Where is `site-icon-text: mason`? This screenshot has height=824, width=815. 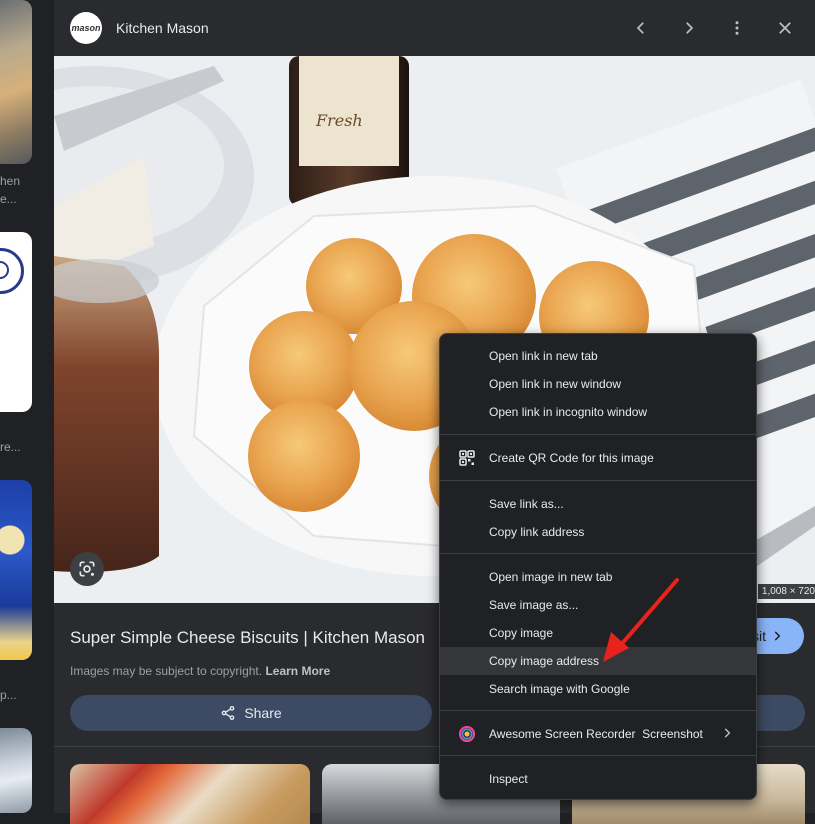 site-icon-text: mason is located at coordinates (86, 28).